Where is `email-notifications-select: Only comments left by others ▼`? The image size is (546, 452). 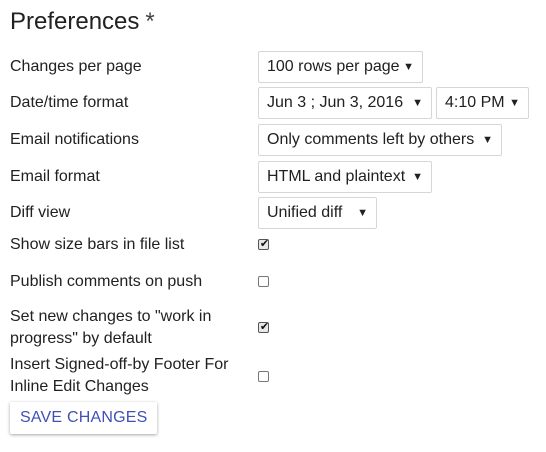
email-notifications-select: Only comments left by others ▼ is located at coordinates (380, 140).